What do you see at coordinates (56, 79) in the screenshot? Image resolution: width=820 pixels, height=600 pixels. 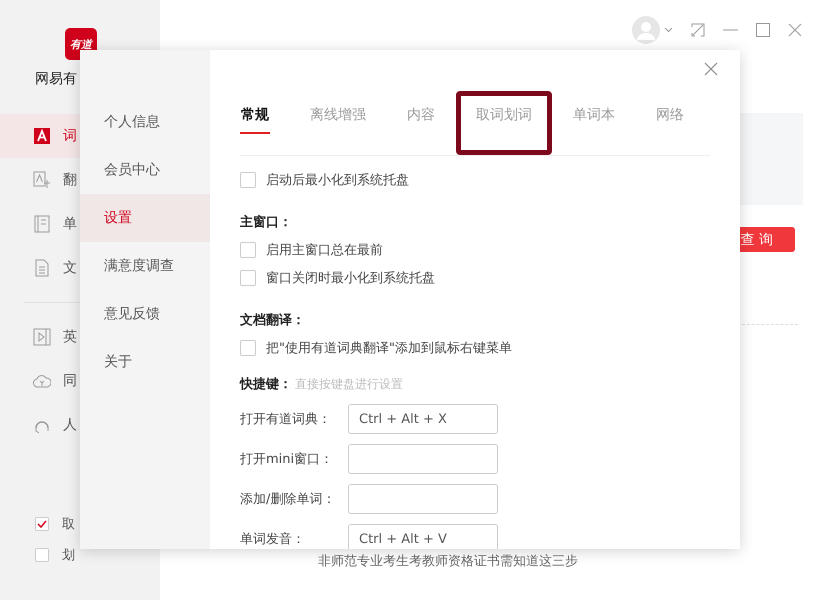 I see `app-name: 网易有` at bounding box center [56, 79].